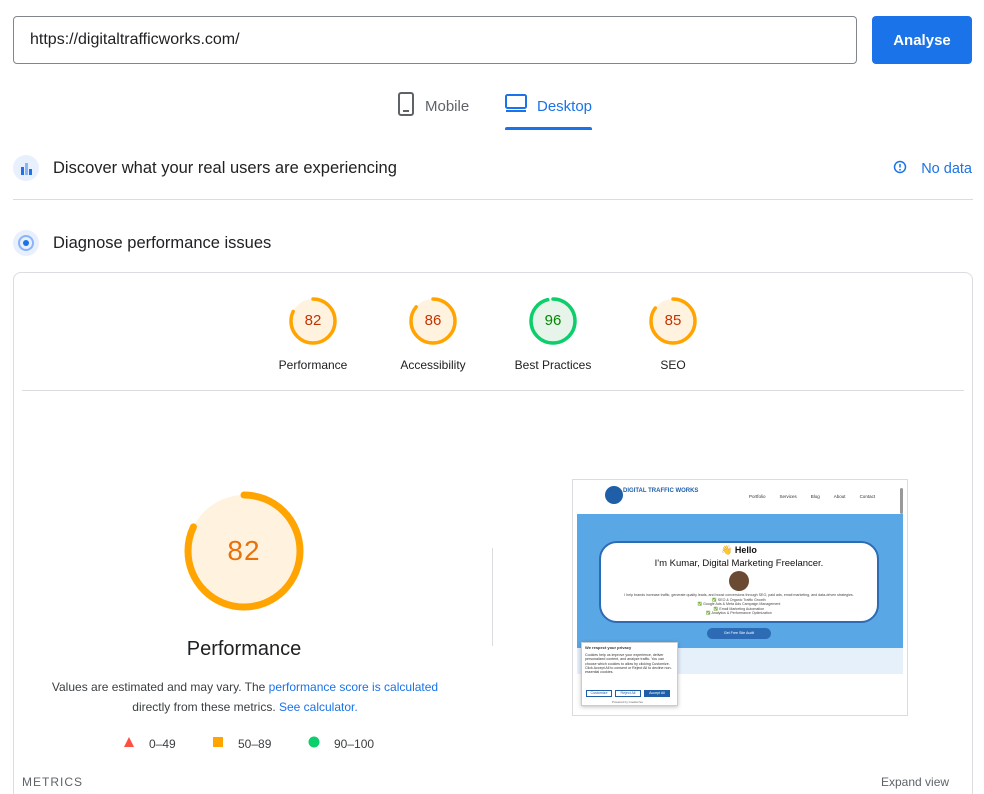 This screenshot has height=794, width=984. I want to click on cookie-reject-button: Reject All, so click(628, 693).